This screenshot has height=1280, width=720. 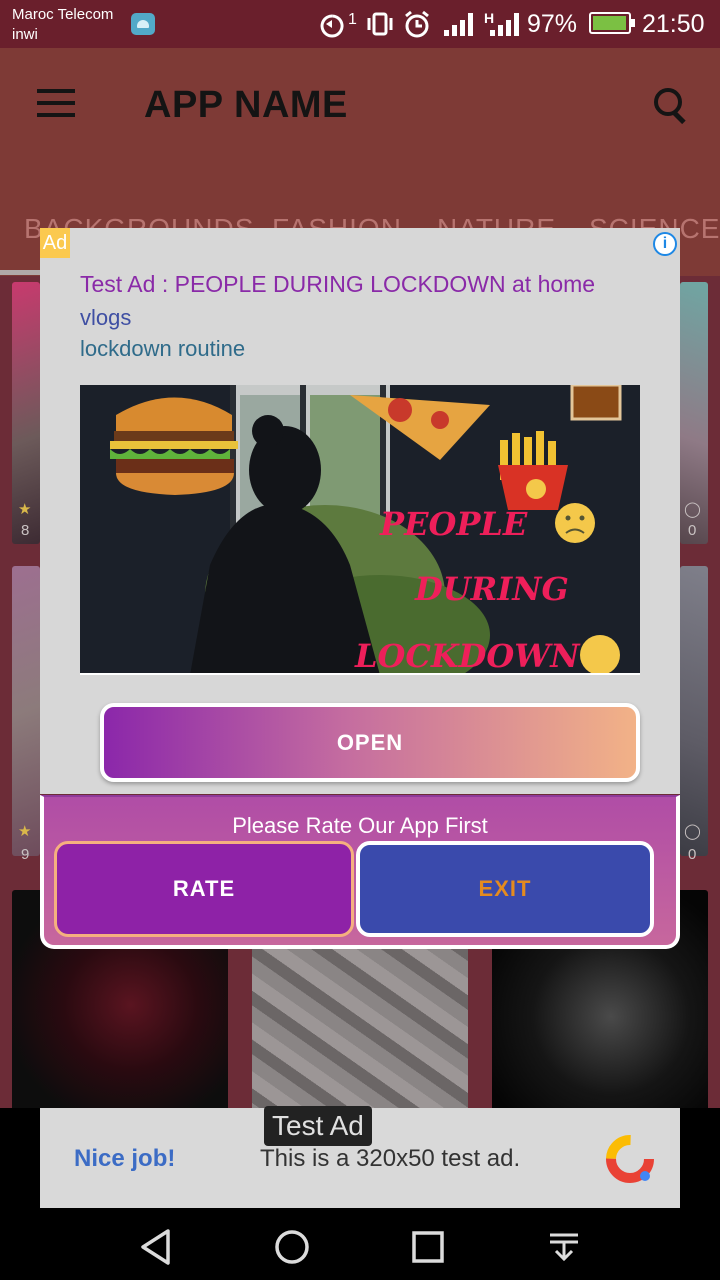 I want to click on rate-dialog: Please Rate Our App First RATE EXIT, so click(x=360, y=872).